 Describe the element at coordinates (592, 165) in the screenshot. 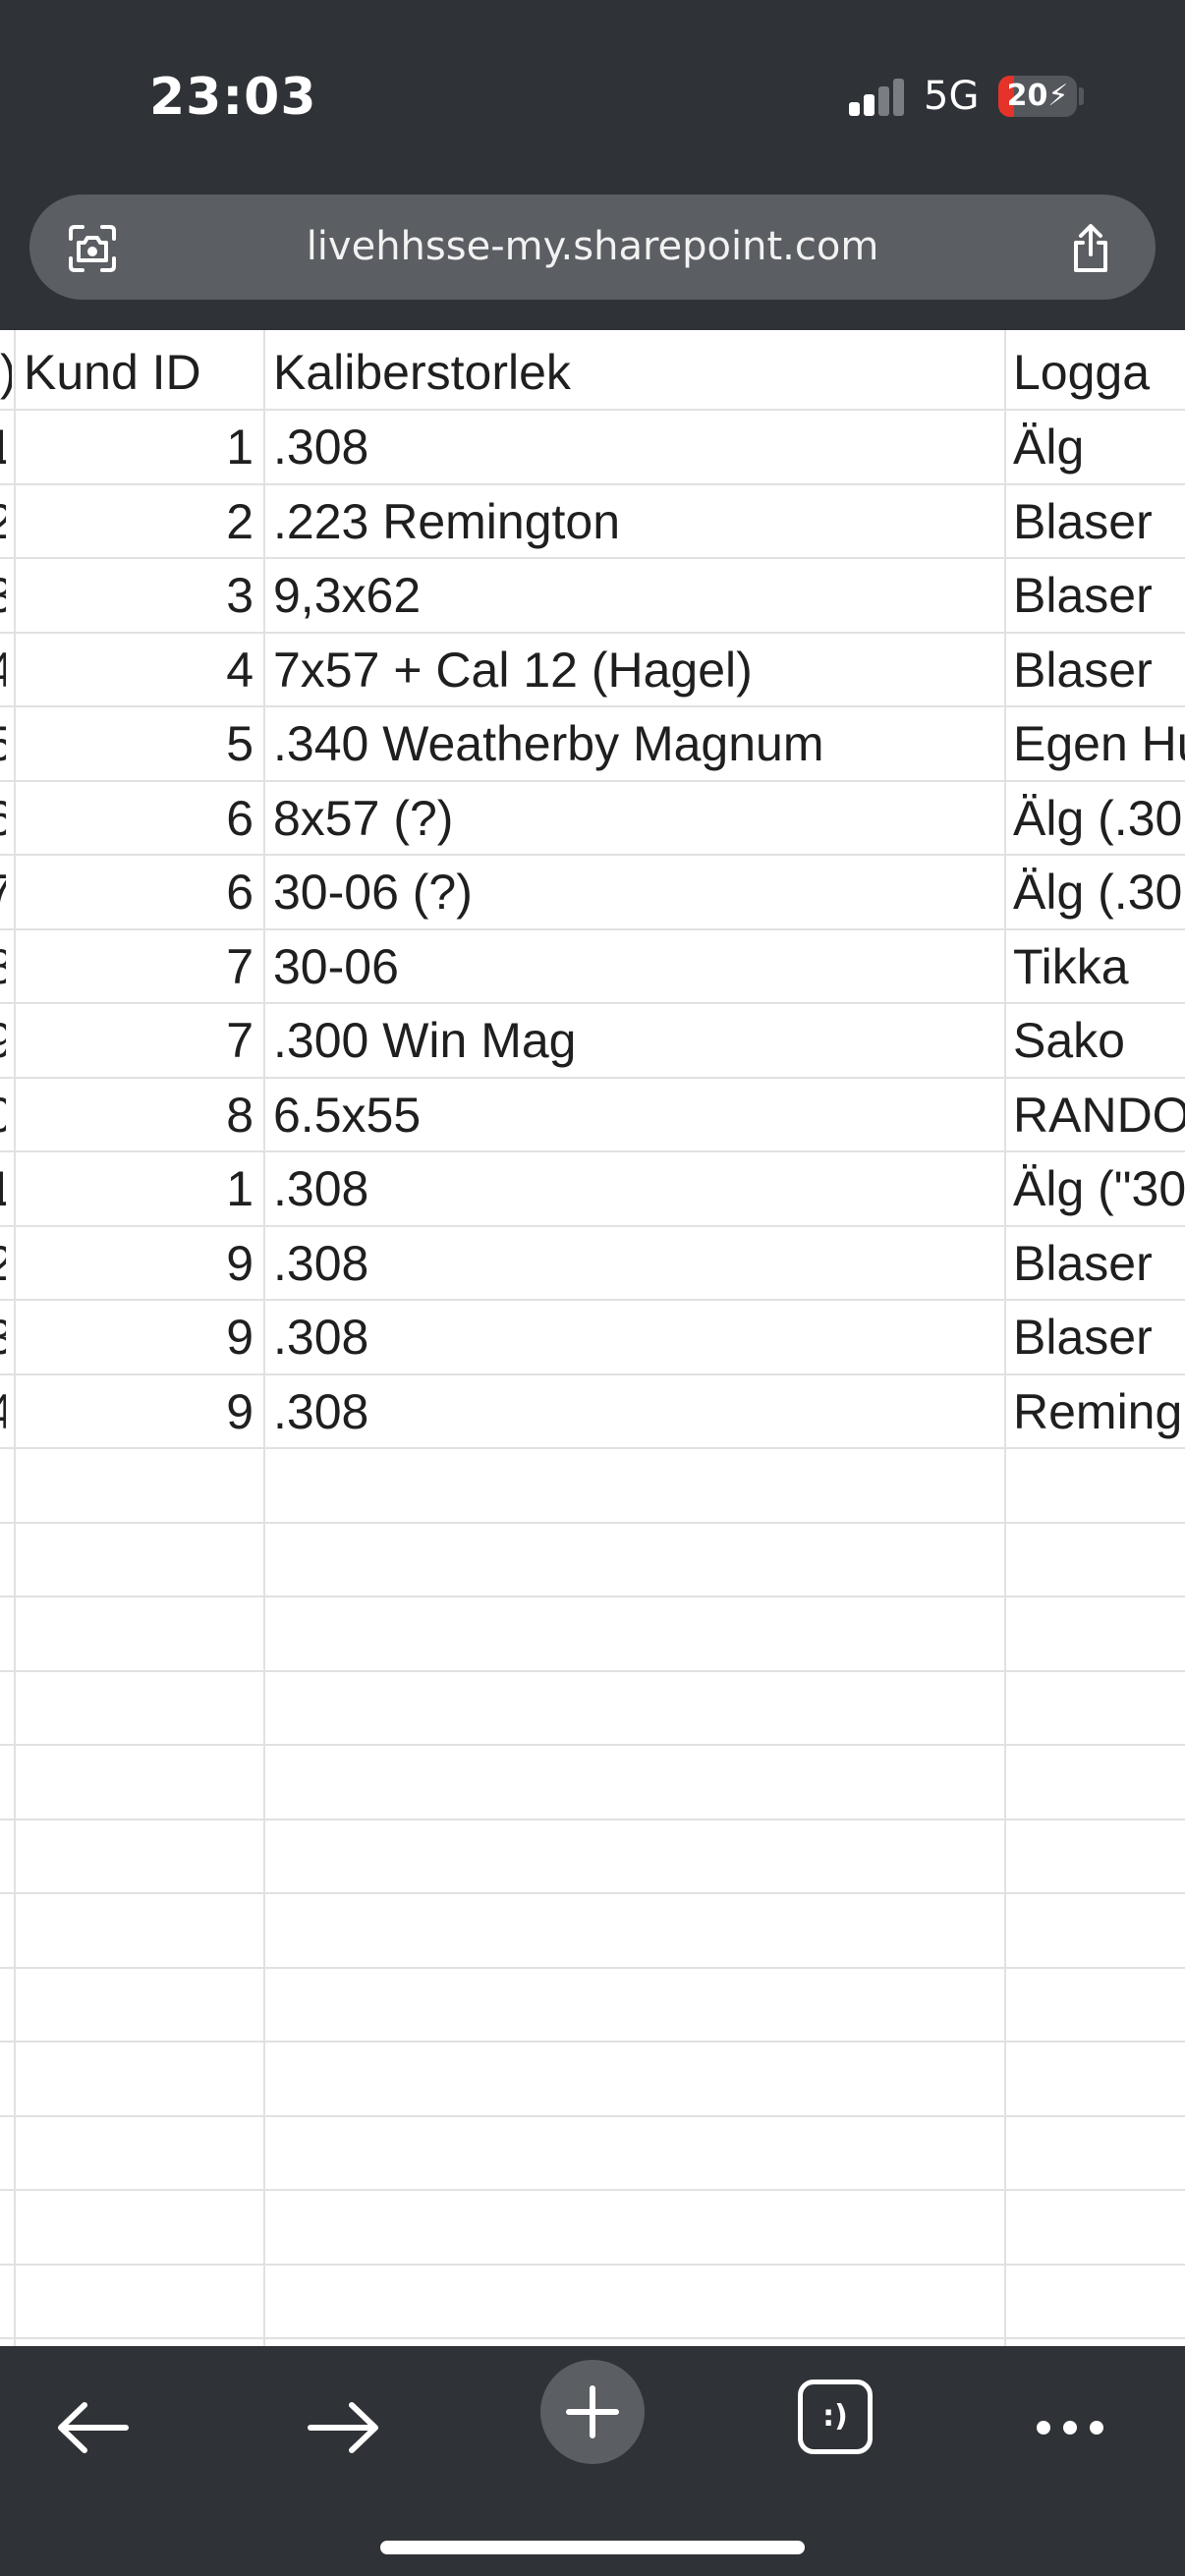

I see `top-chrome: 23:03 5G 20⚡ livehhsse-my.sharepoint.com` at that location.